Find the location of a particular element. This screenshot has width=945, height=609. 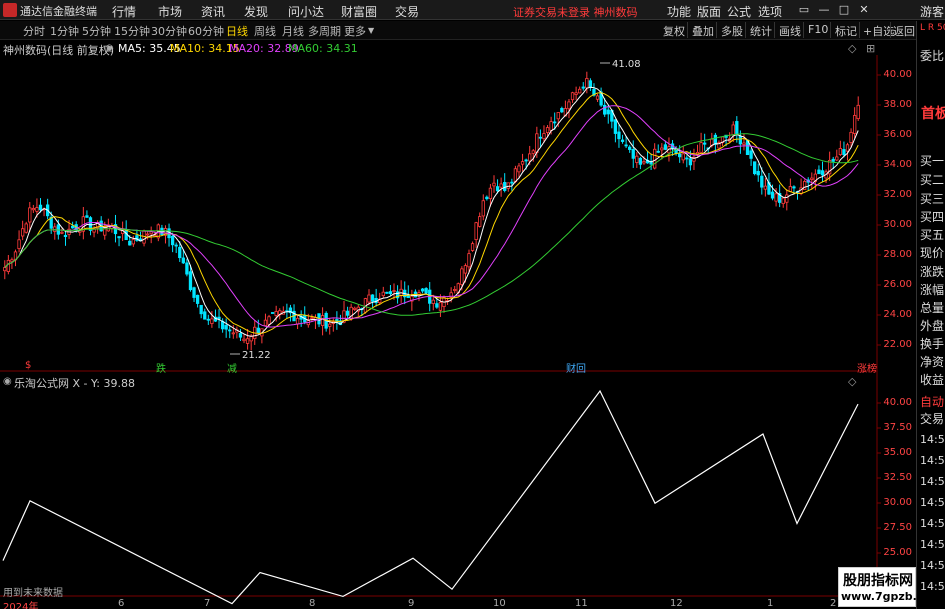

diamond-icon: ◇ is located at coordinates (852, 381).